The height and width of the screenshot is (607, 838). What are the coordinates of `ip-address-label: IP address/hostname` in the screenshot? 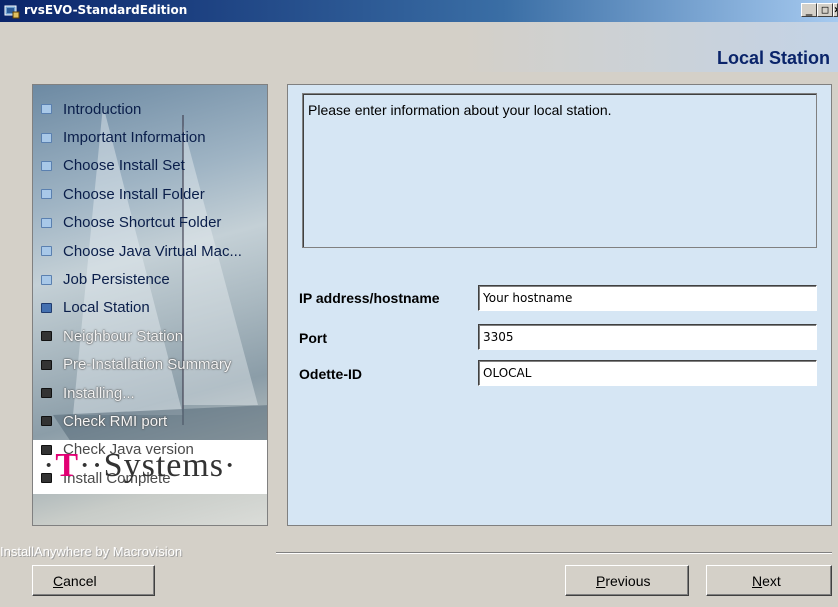 It's located at (369, 298).